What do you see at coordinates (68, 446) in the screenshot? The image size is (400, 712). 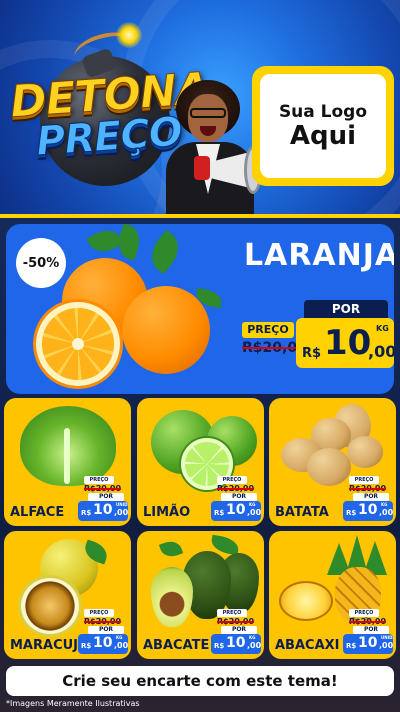 I see `lettuce-image` at bounding box center [68, 446].